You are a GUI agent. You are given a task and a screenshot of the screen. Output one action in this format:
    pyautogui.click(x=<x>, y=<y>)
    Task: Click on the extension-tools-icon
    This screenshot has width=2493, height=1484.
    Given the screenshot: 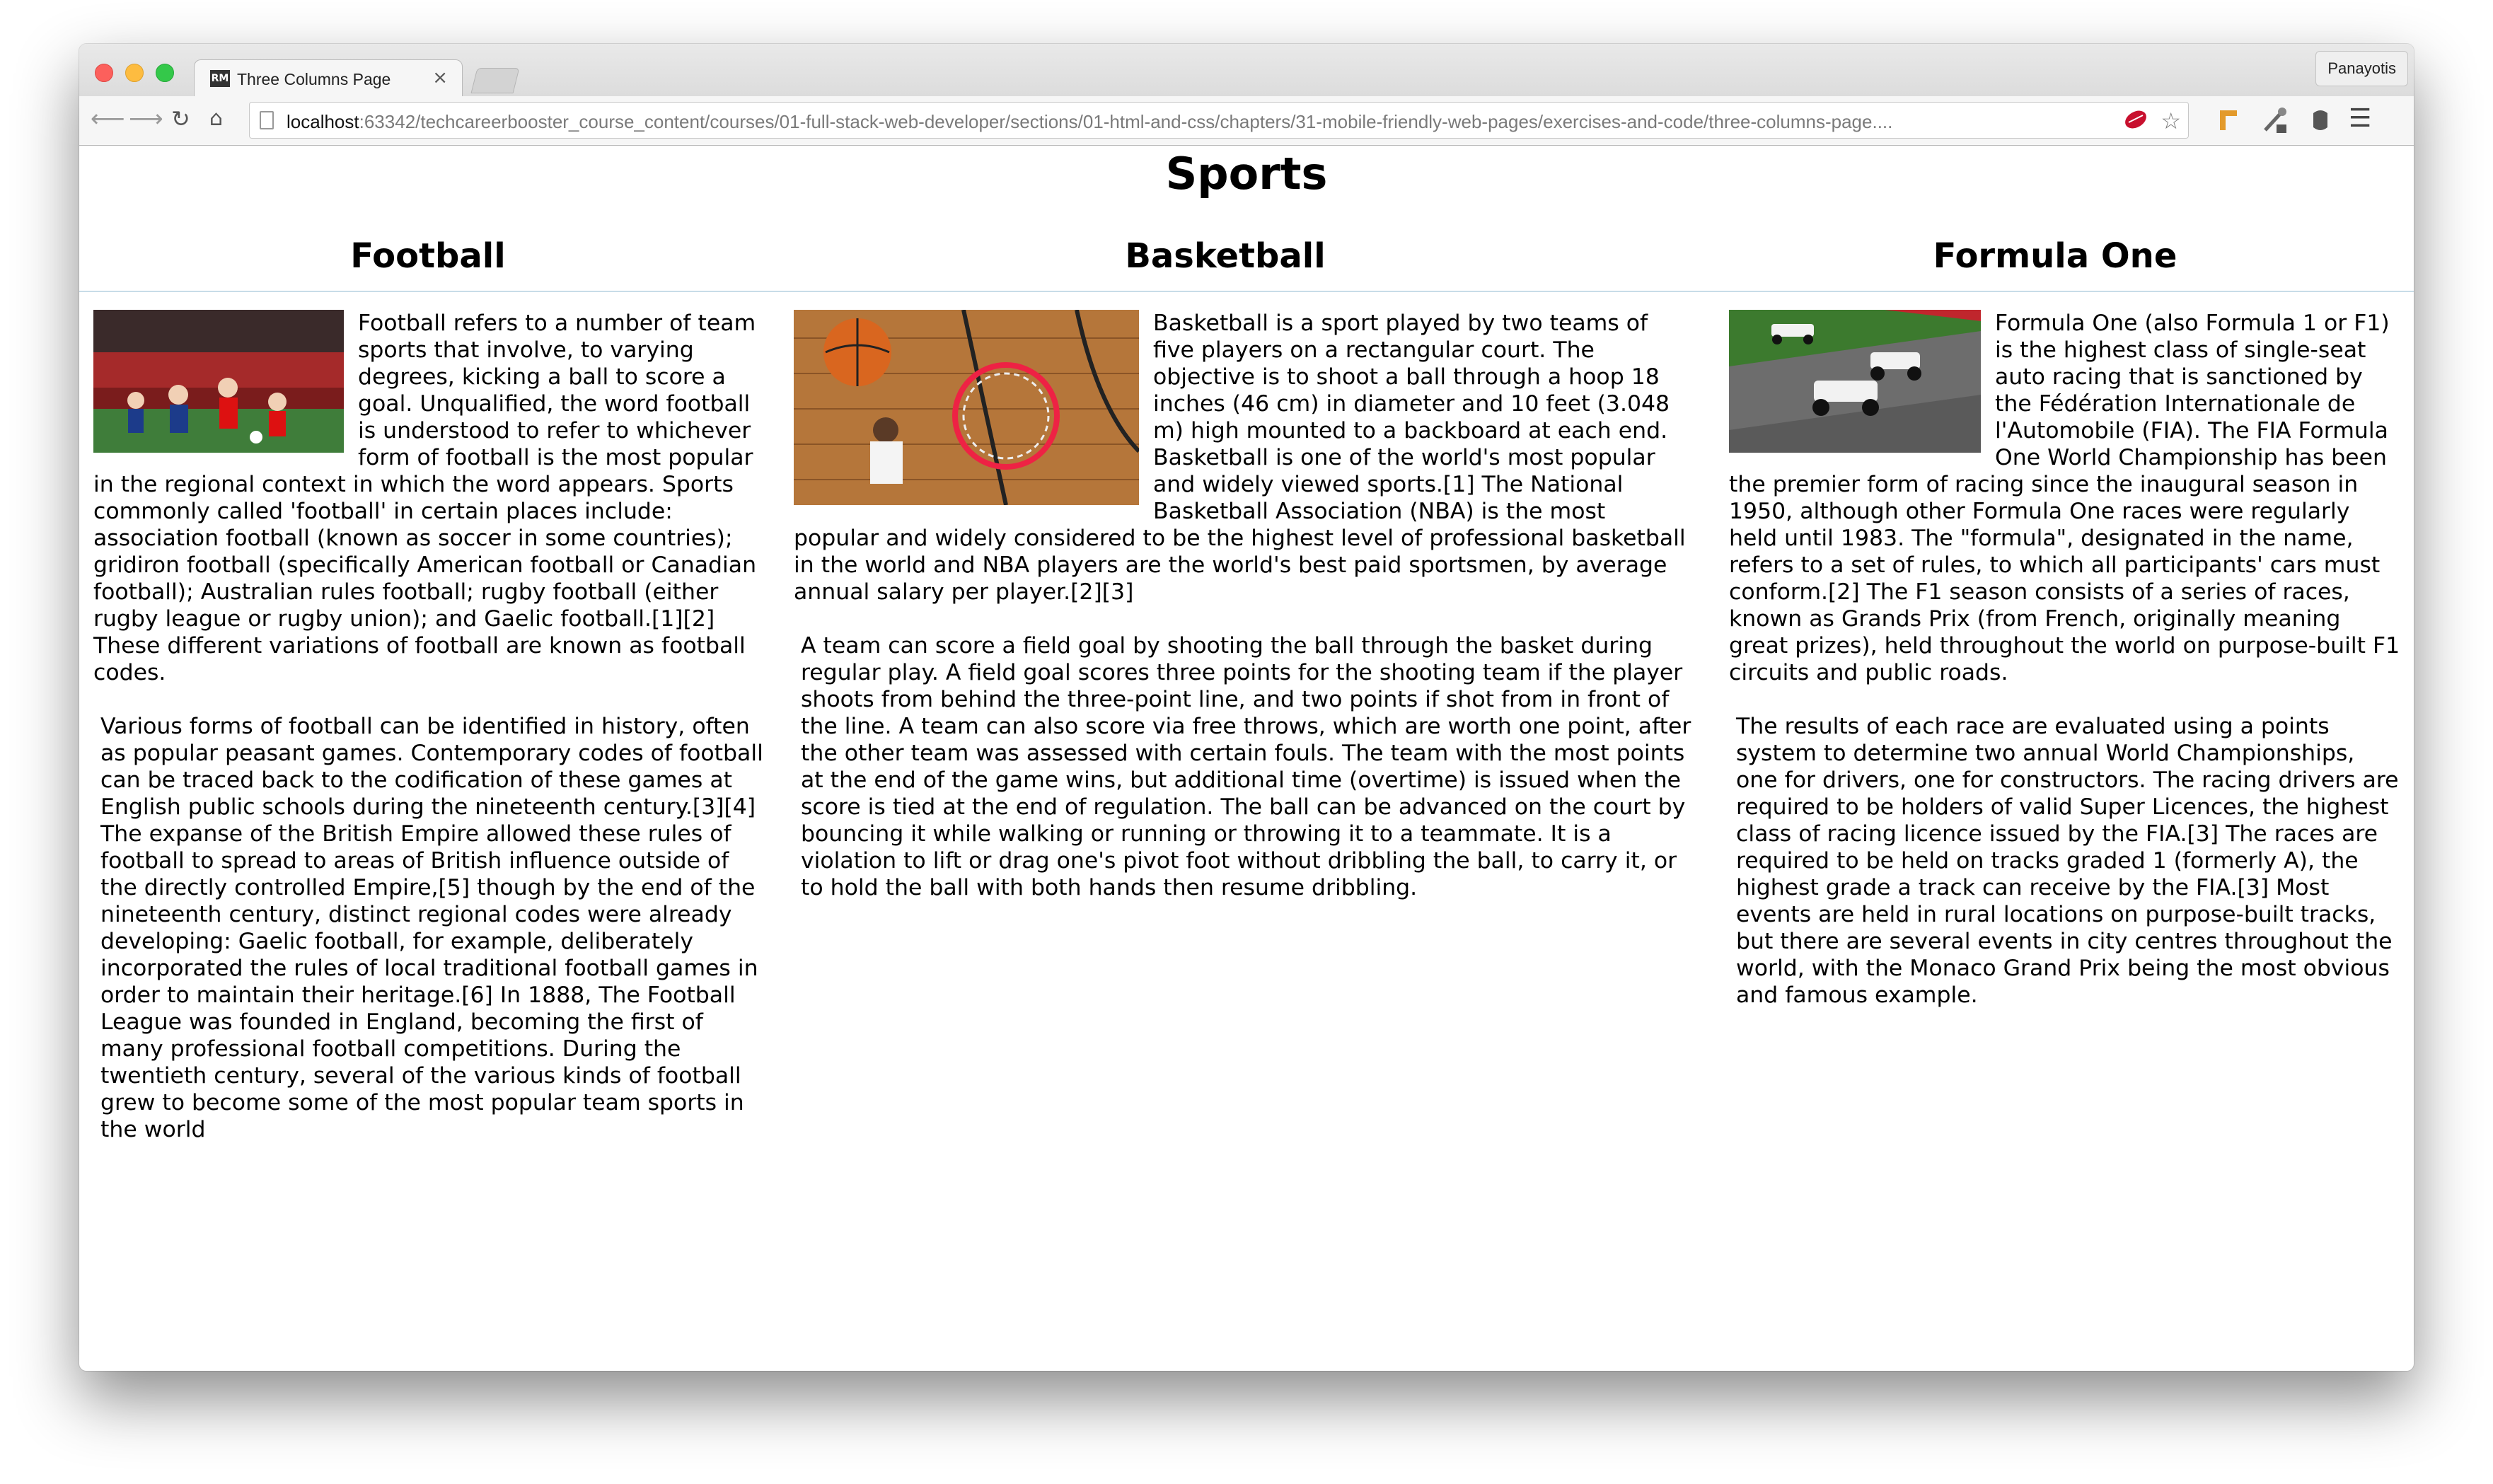 What is the action you would take?
    pyautogui.click(x=2275, y=124)
    